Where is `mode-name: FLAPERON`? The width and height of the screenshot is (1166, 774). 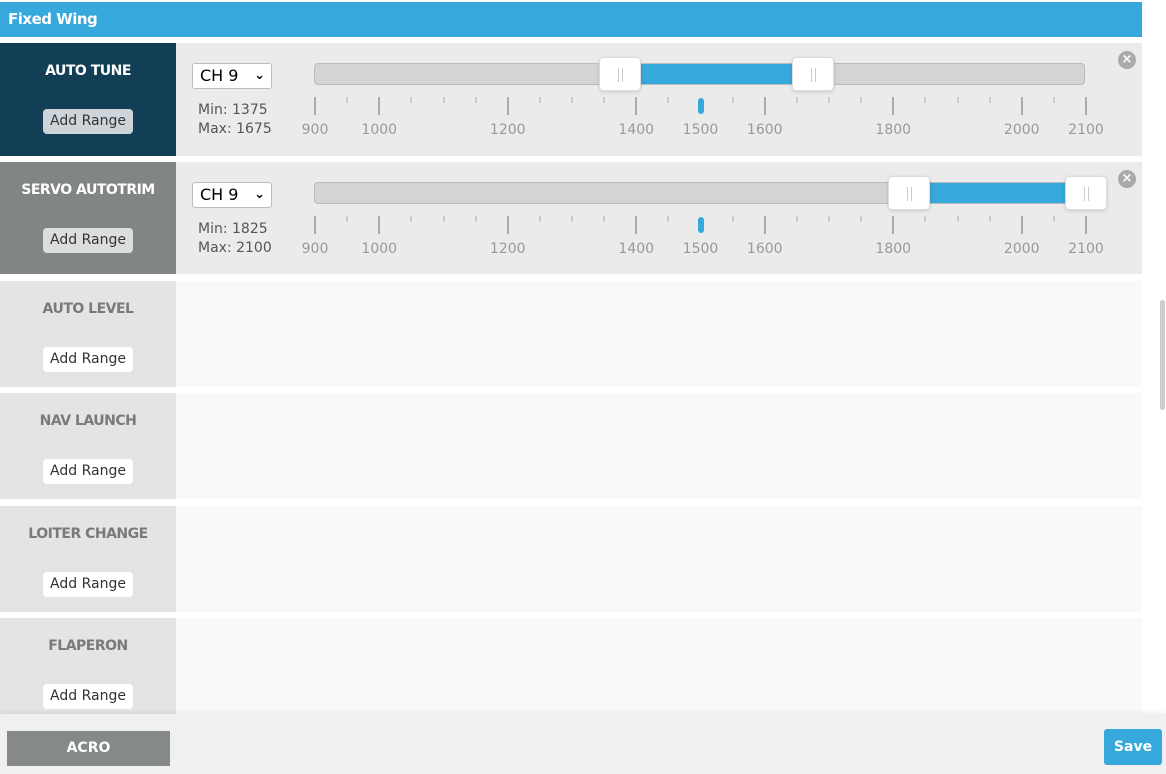
mode-name: FLAPERON is located at coordinates (88, 646).